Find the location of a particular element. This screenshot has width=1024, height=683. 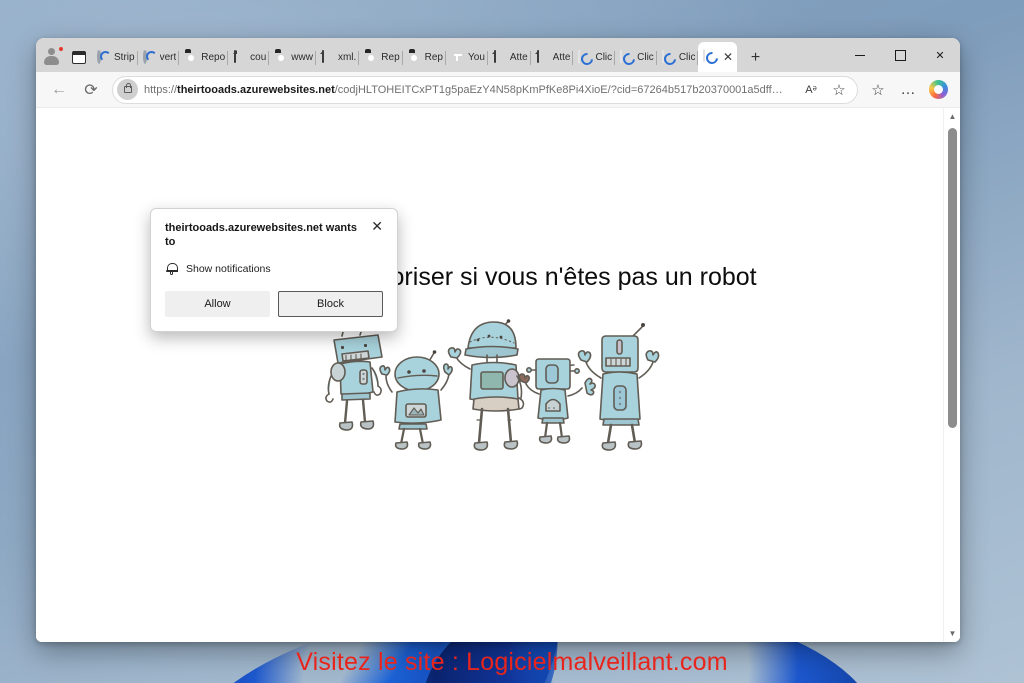

dialog-buttons: Allow Block is located at coordinates (274, 304).